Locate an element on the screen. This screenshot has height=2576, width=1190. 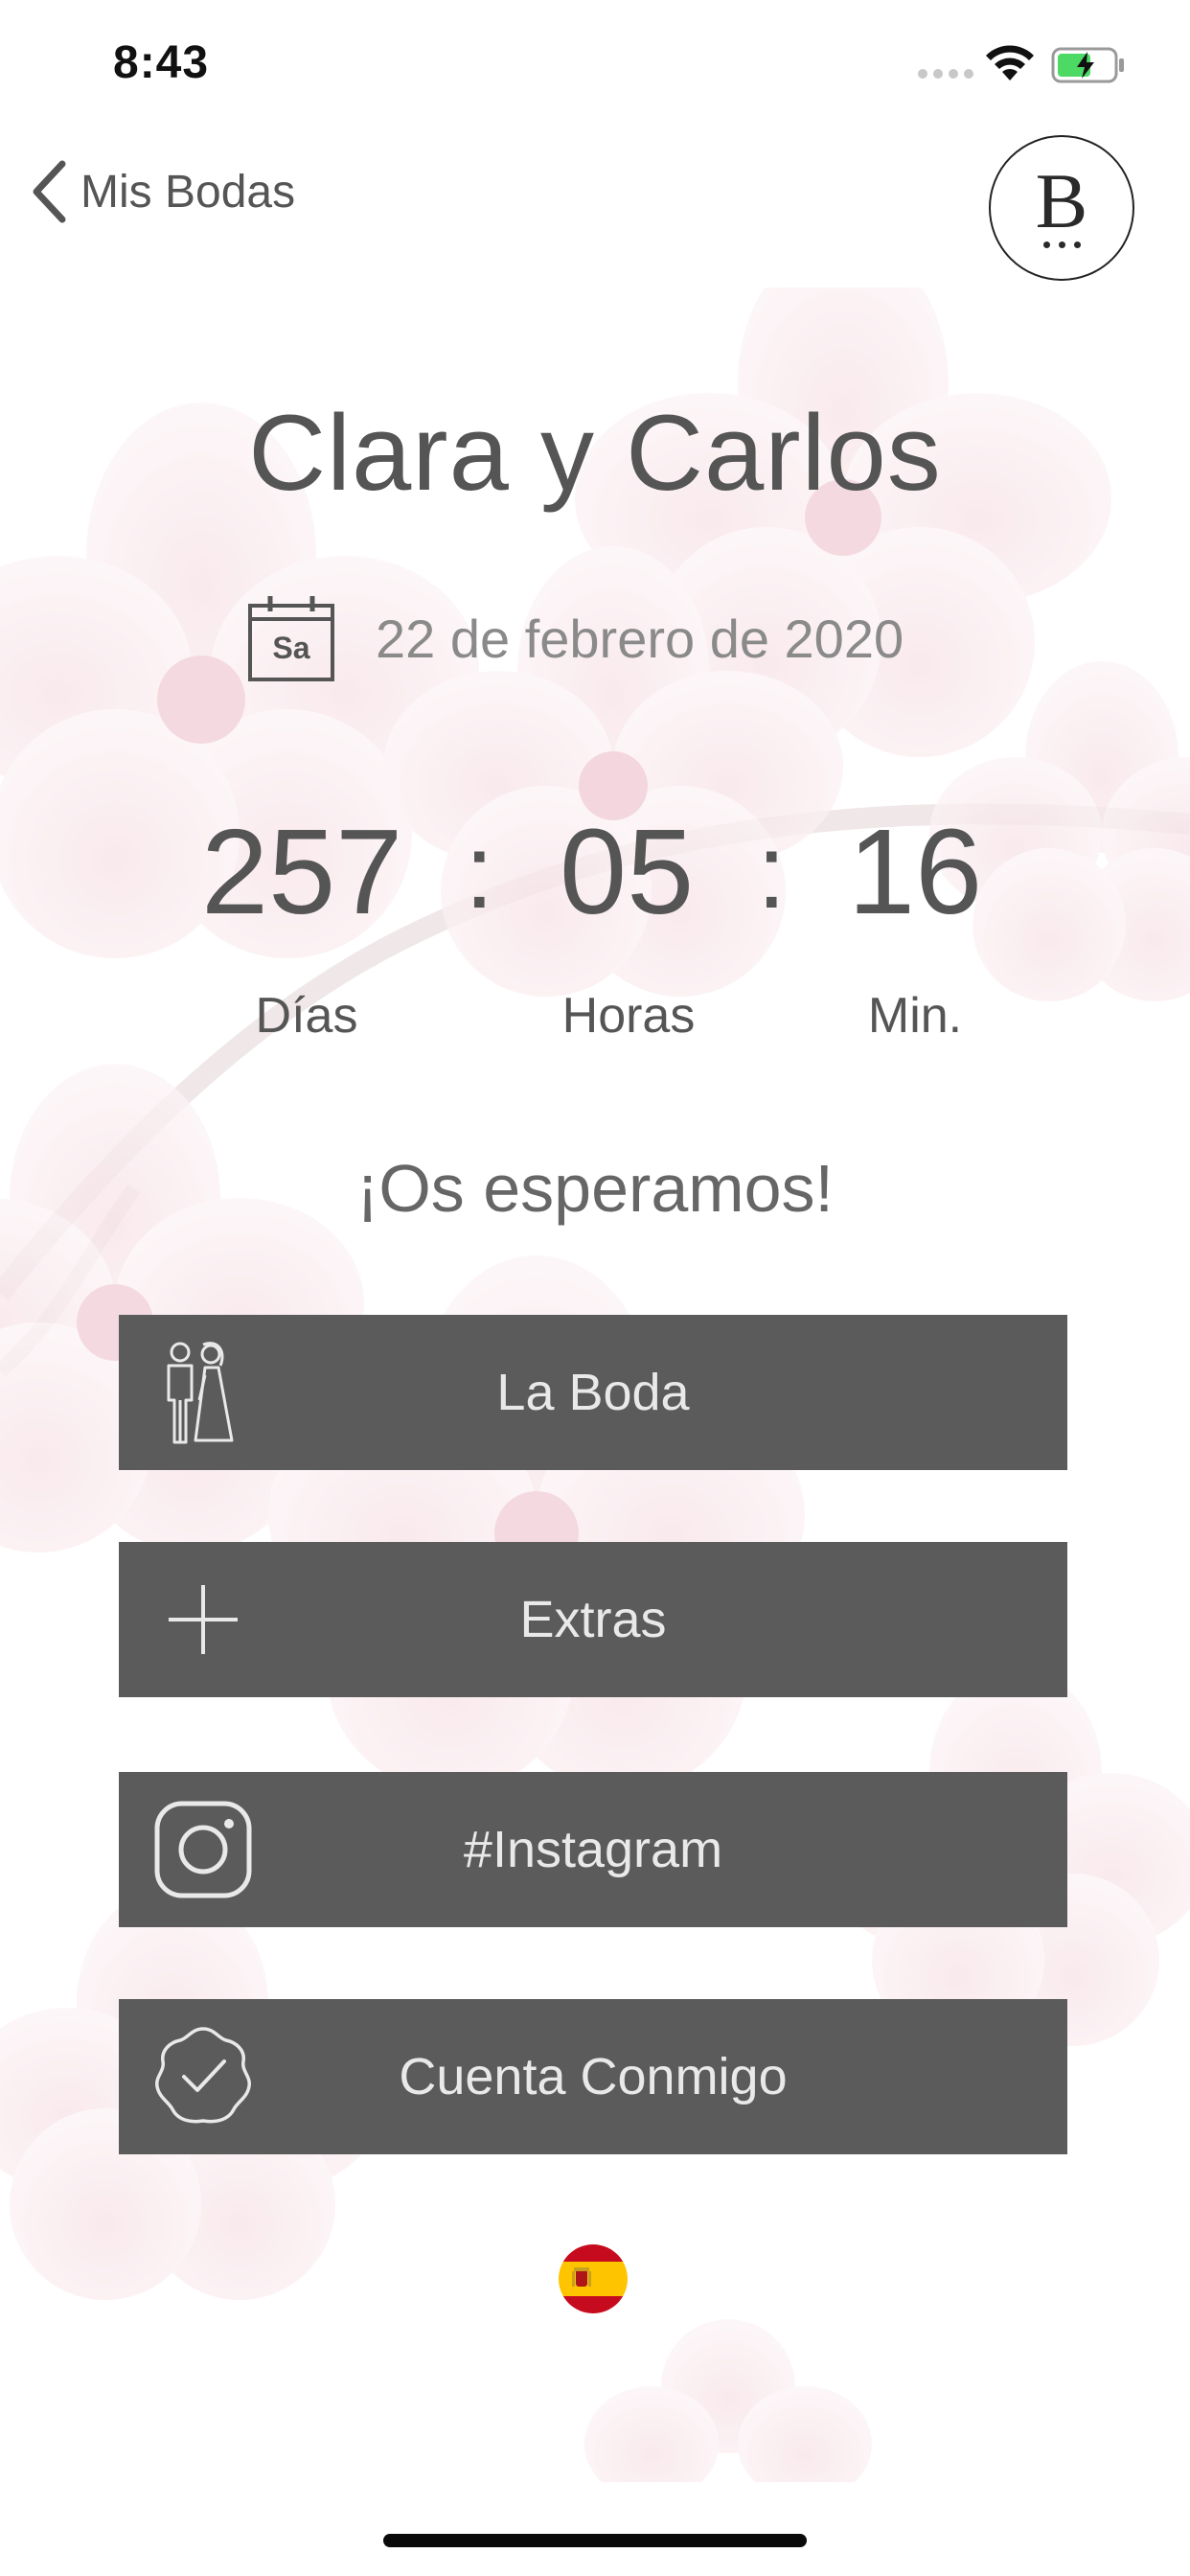
brand-logo-letter: B is located at coordinates (1062, 200).